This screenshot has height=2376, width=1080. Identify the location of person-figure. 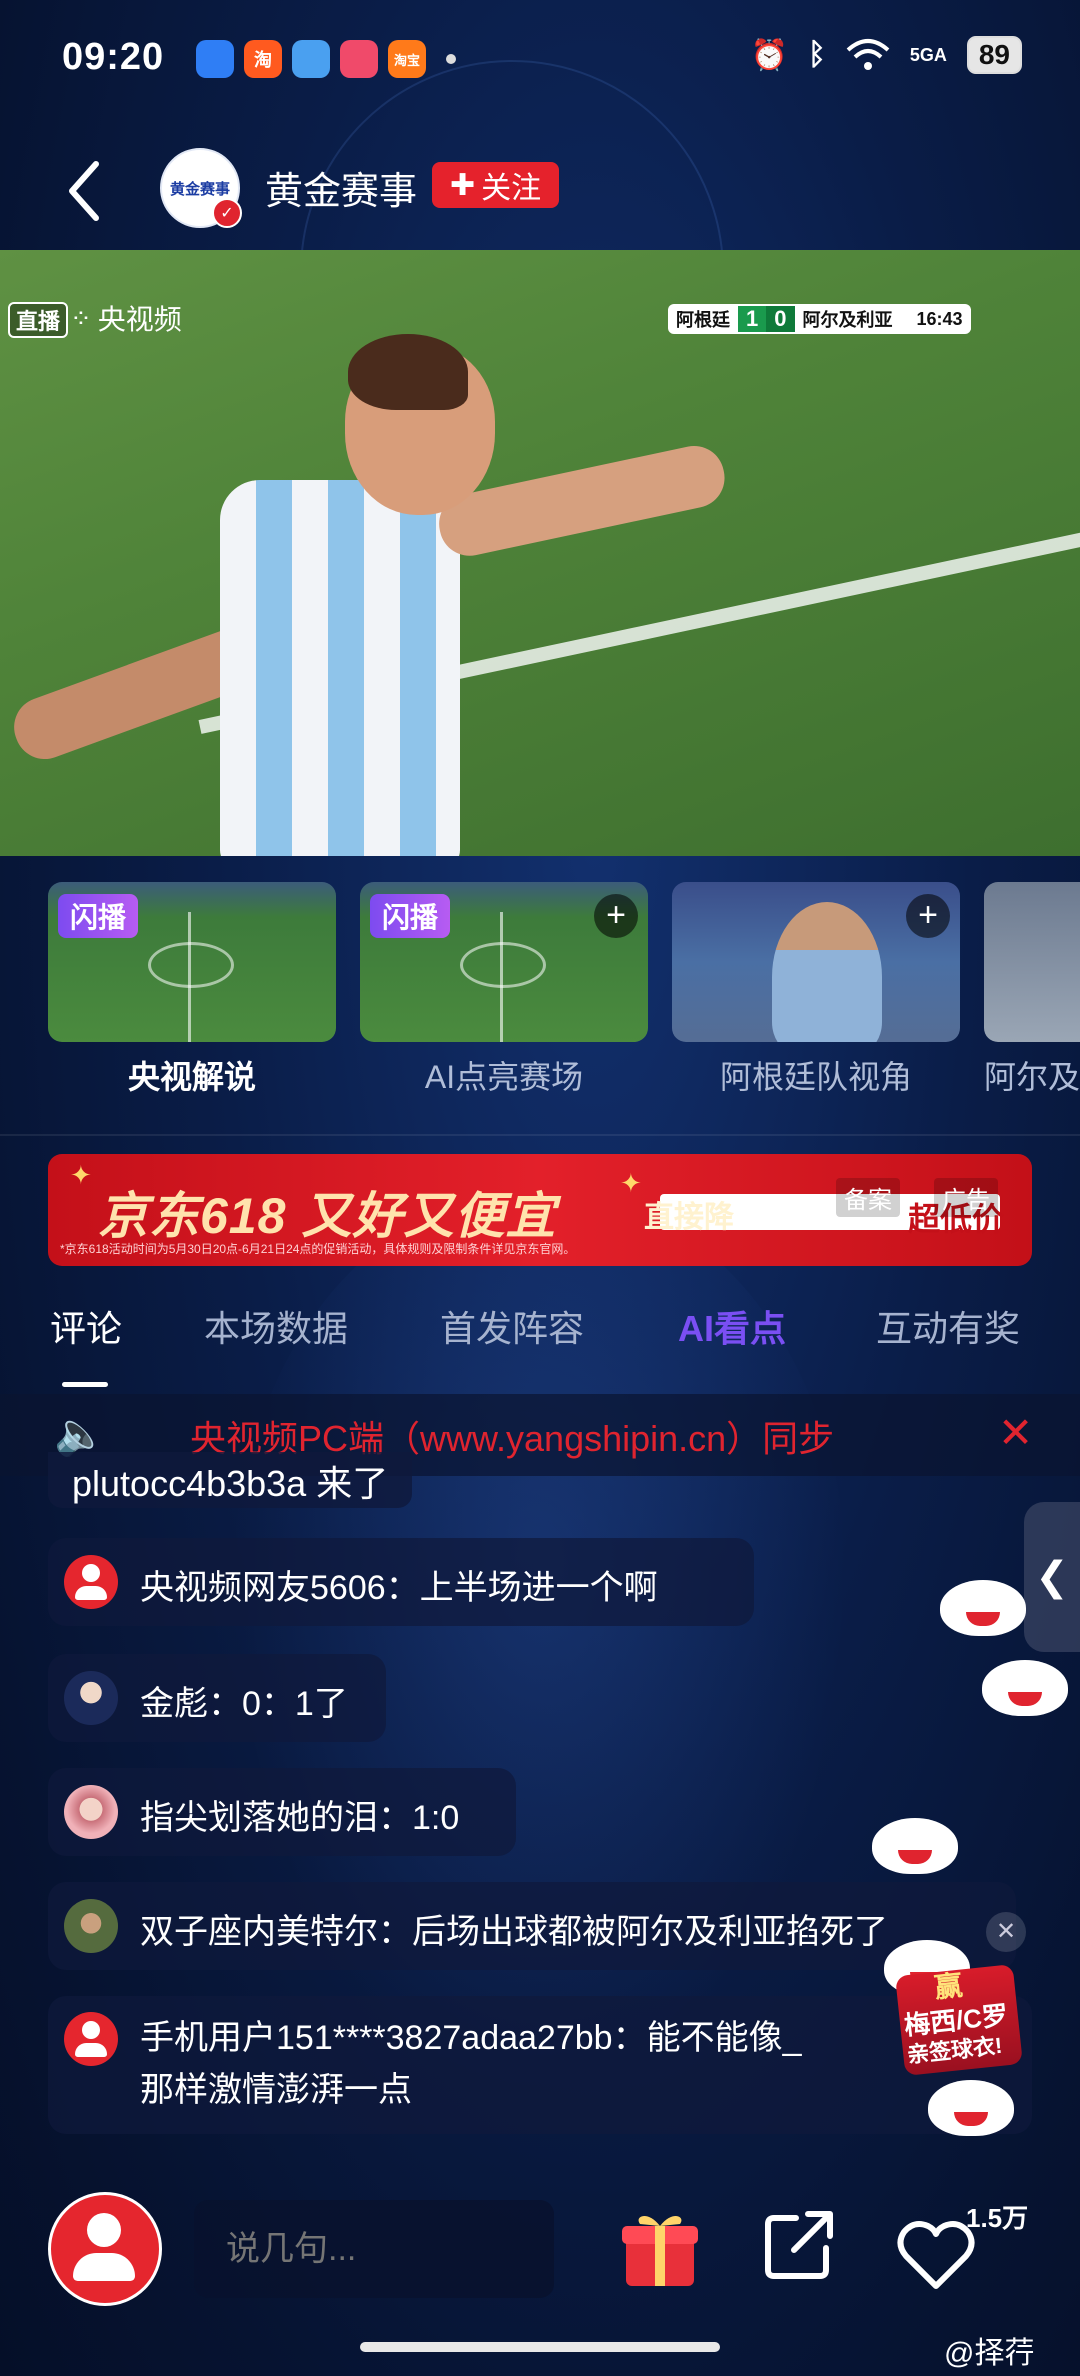
(827, 972).